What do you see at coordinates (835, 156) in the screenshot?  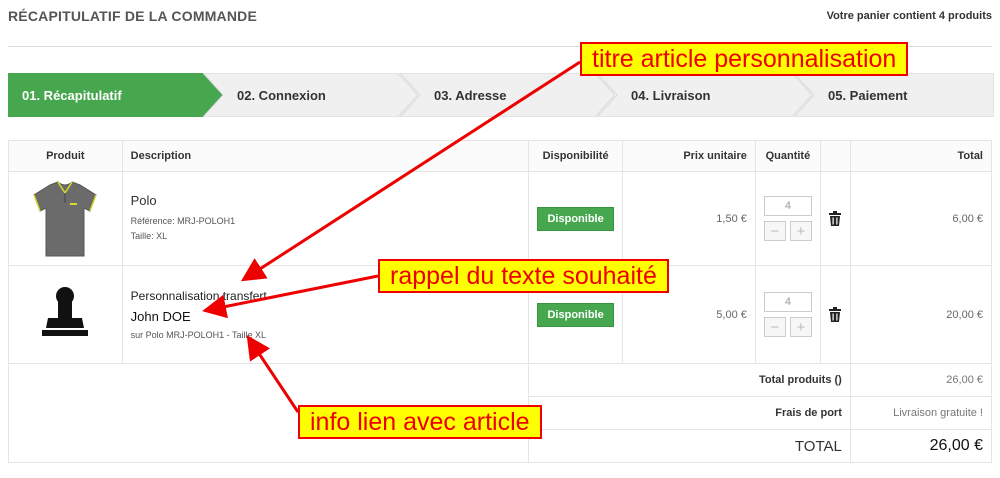 I see `header-delete` at bounding box center [835, 156].